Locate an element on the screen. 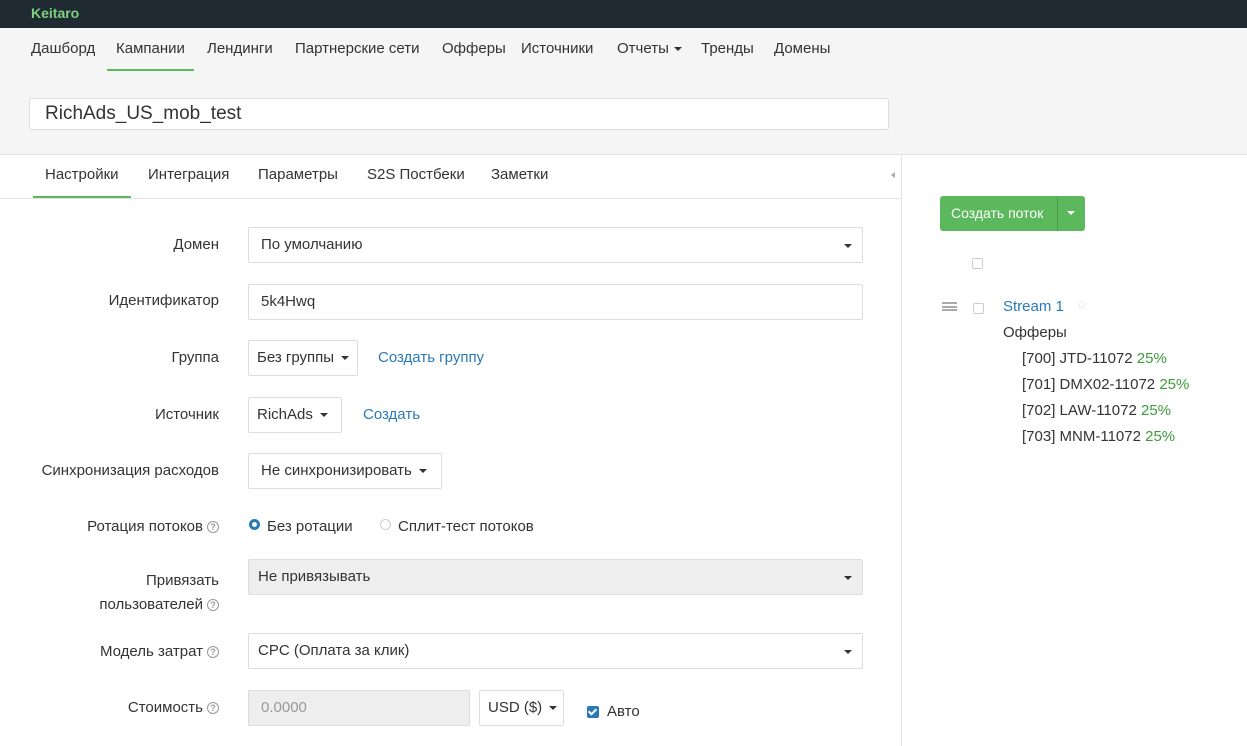  select-all-checkbox is located at coordinates (977, 263).